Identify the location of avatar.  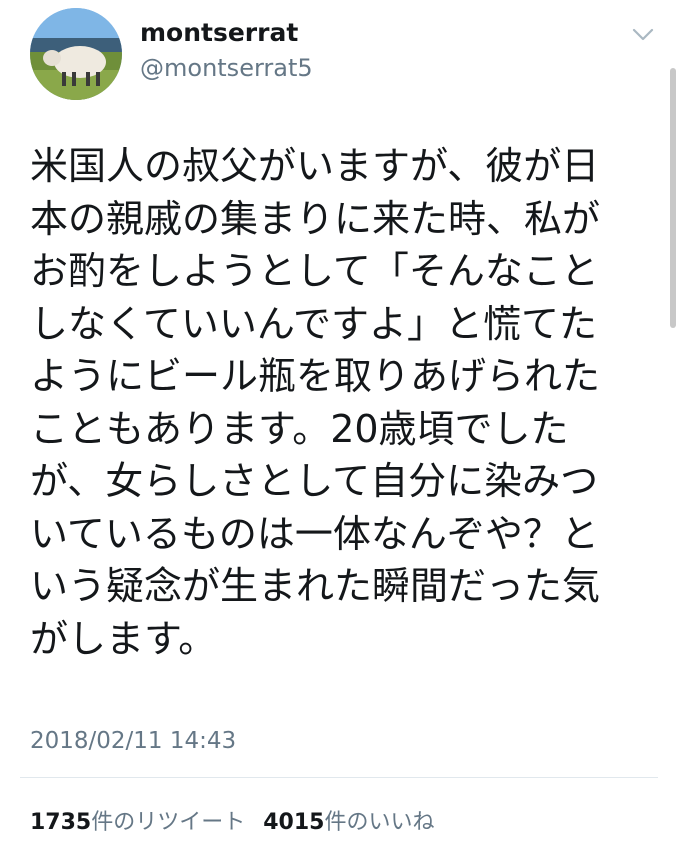
(76, 54).